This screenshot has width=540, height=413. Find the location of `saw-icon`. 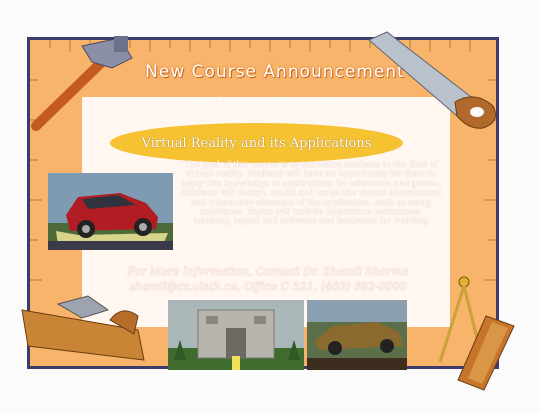

saw-icon is located at coordinates (440, 82).